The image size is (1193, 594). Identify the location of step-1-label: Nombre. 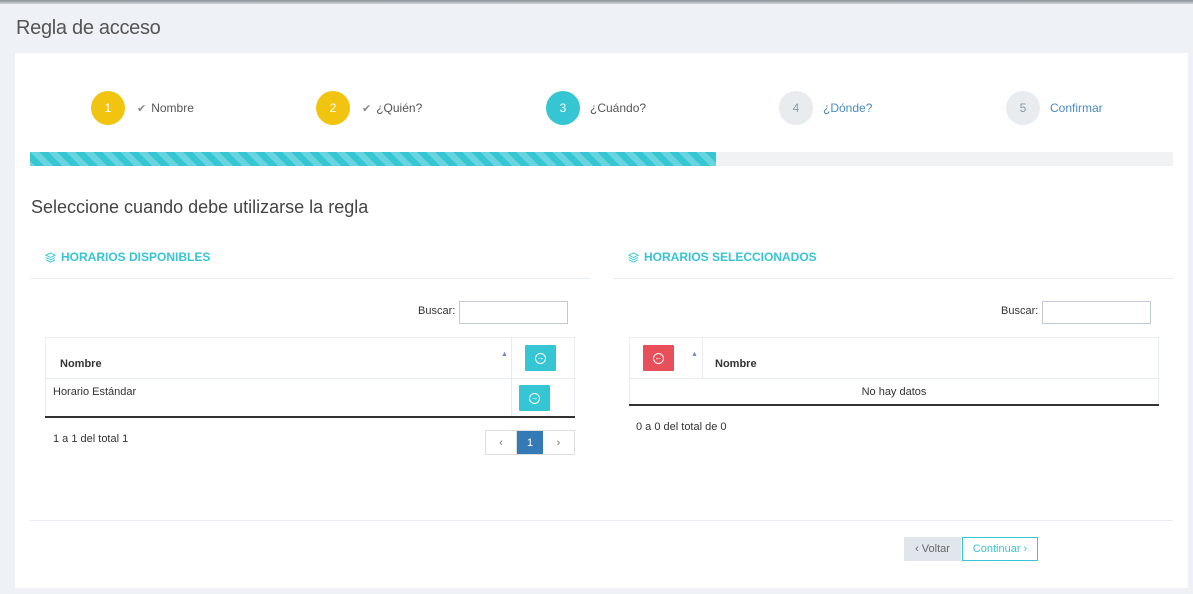
(172, 108).